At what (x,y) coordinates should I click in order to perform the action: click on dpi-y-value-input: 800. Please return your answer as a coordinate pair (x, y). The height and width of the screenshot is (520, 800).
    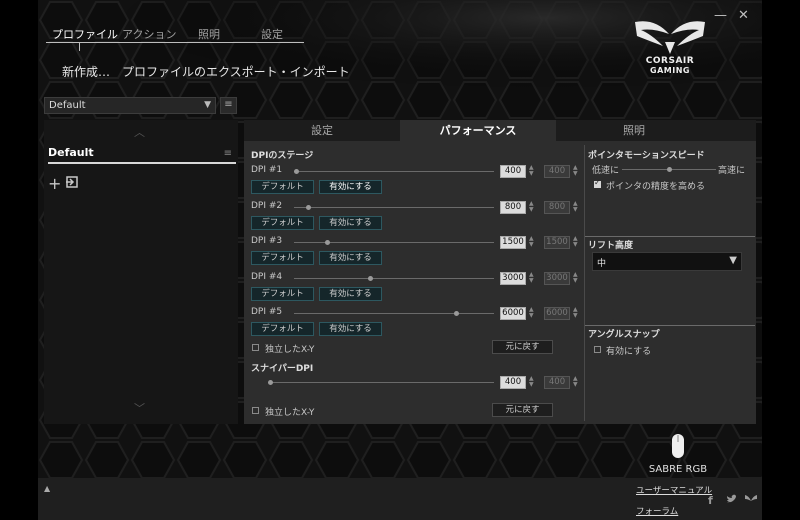
    Looking at the image, I should click on (557, 207).